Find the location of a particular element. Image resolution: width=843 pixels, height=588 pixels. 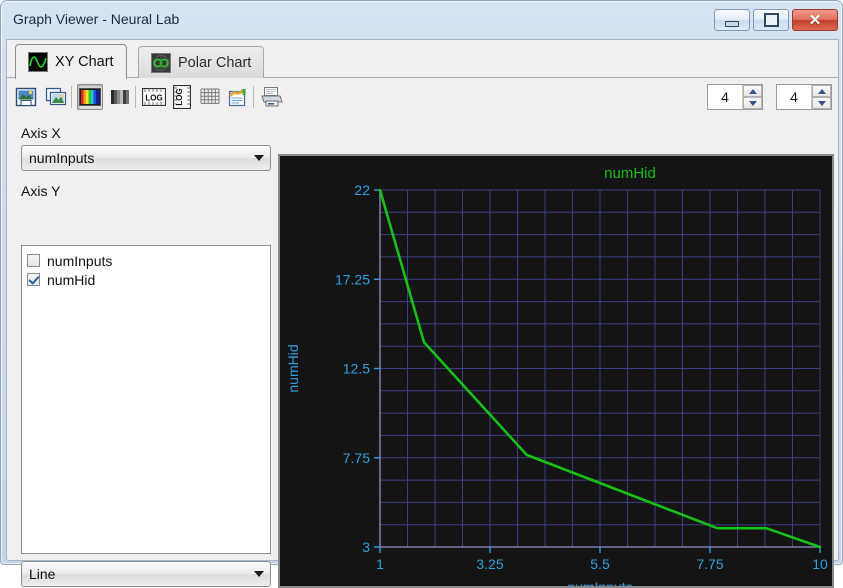

maximize-button is located at coordinates (771, 20).